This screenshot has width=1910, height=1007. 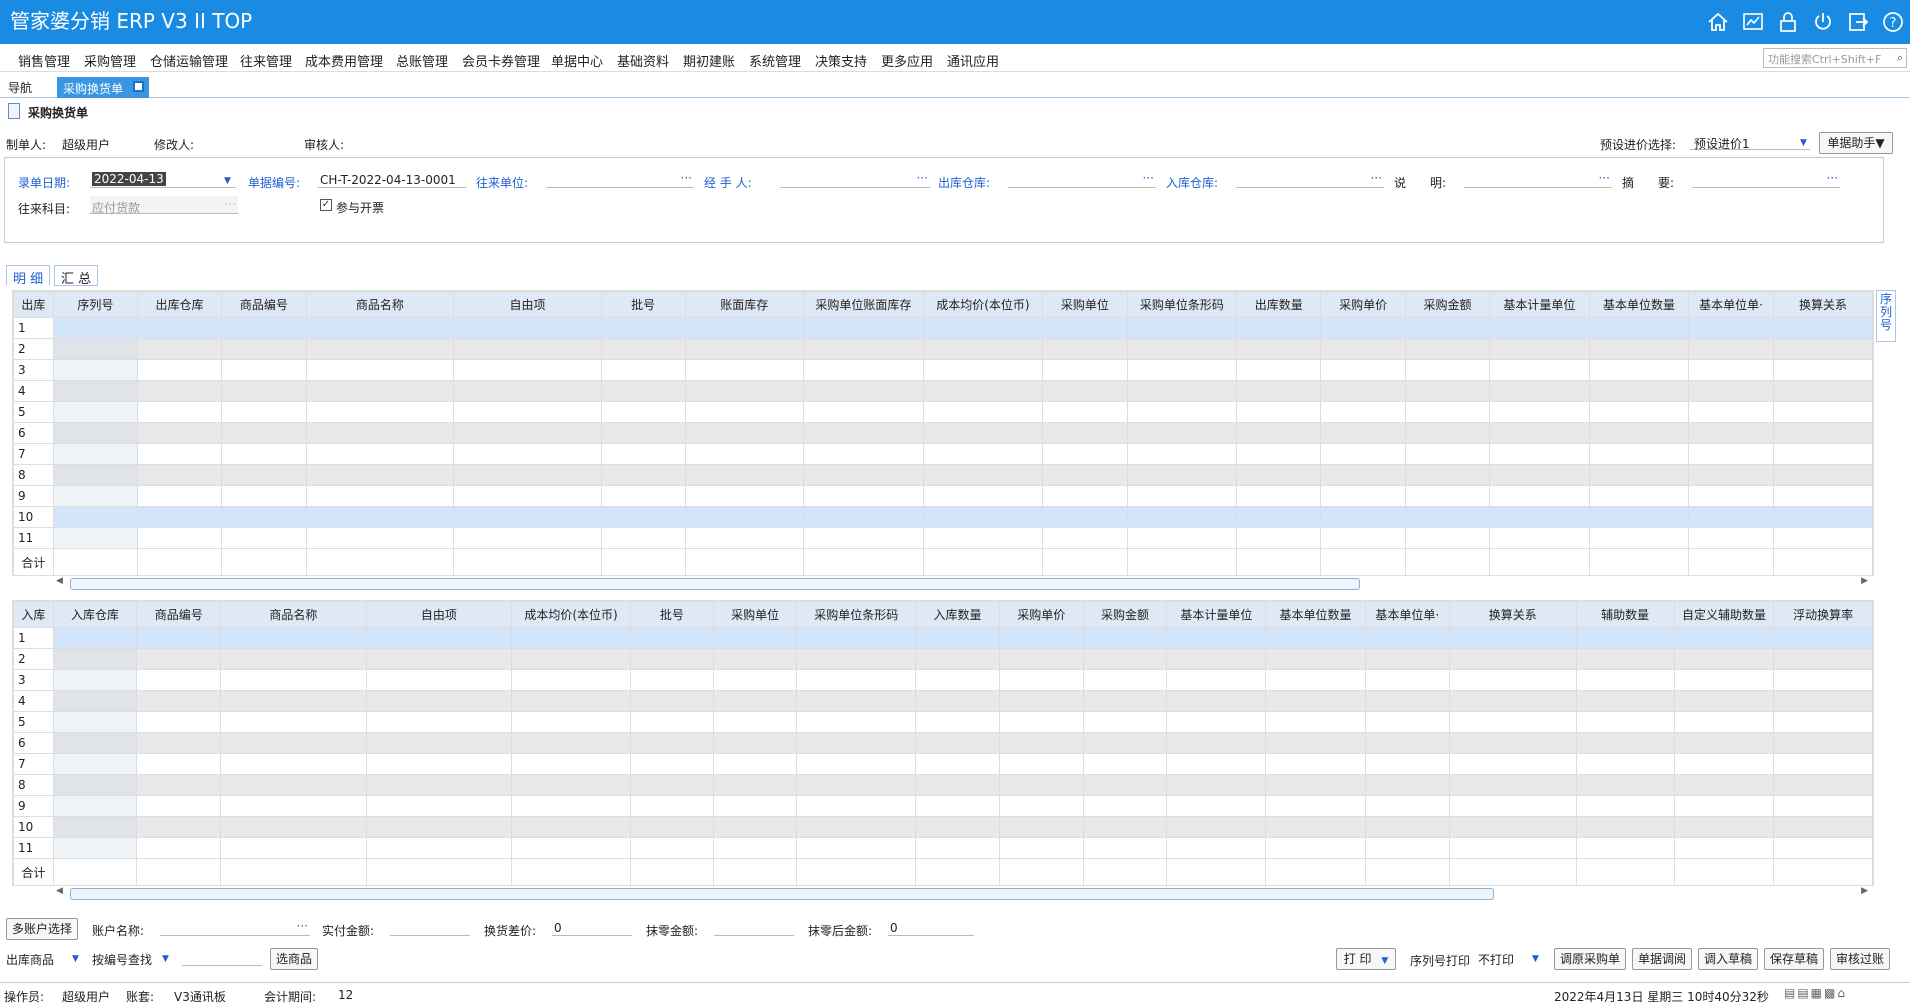 What do you see at coordinates (943, 584) in the screenshot?
I see `outbound-horizontal-scrollbar: ◀ ▶` at bounding box center [943, 584].